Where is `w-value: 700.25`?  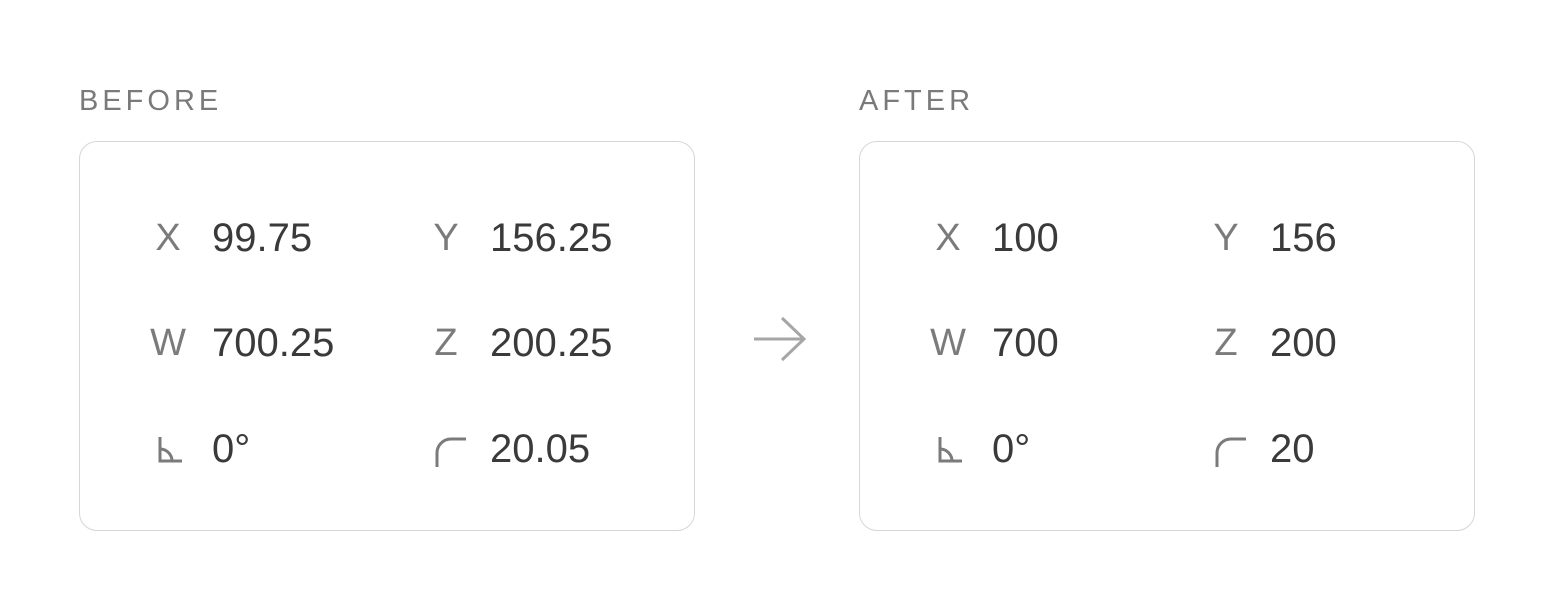 w-value: 700.25 is located at coordinates (273, 343).